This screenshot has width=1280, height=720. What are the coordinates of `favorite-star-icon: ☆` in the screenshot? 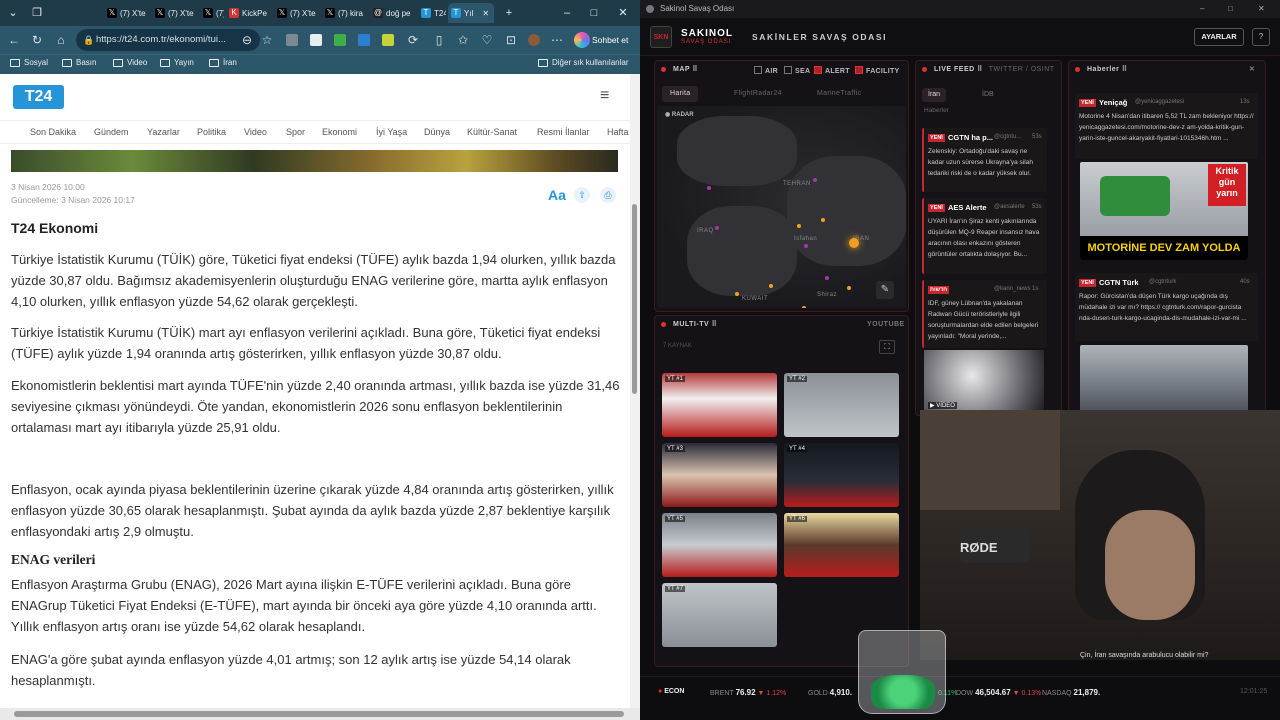 It's located at (267, 40).